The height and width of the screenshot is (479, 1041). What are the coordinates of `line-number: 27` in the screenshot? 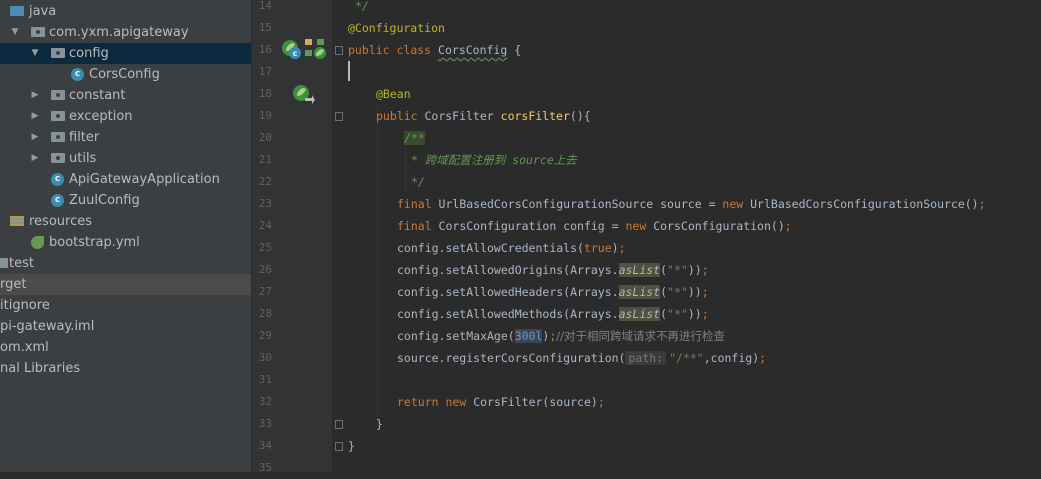 It's located at (265, 291).